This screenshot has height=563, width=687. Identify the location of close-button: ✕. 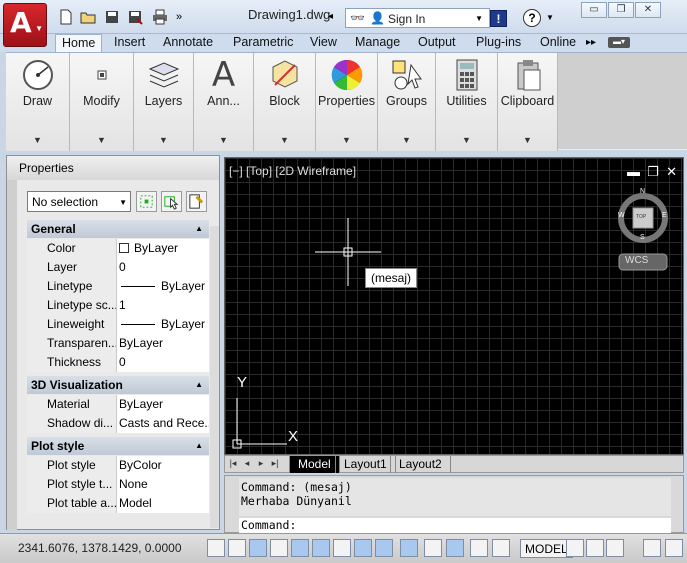
(648, 10).